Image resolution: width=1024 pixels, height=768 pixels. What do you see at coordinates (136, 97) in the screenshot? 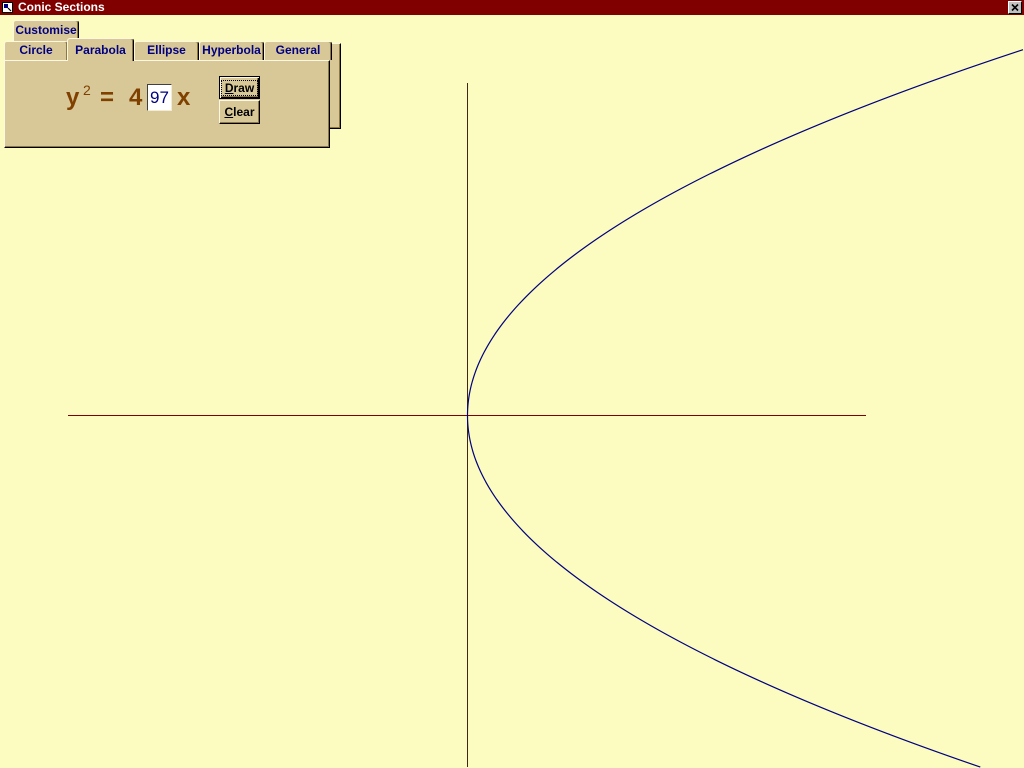
I see `equation-coefficient: 4` at bounding box center [136, 97].